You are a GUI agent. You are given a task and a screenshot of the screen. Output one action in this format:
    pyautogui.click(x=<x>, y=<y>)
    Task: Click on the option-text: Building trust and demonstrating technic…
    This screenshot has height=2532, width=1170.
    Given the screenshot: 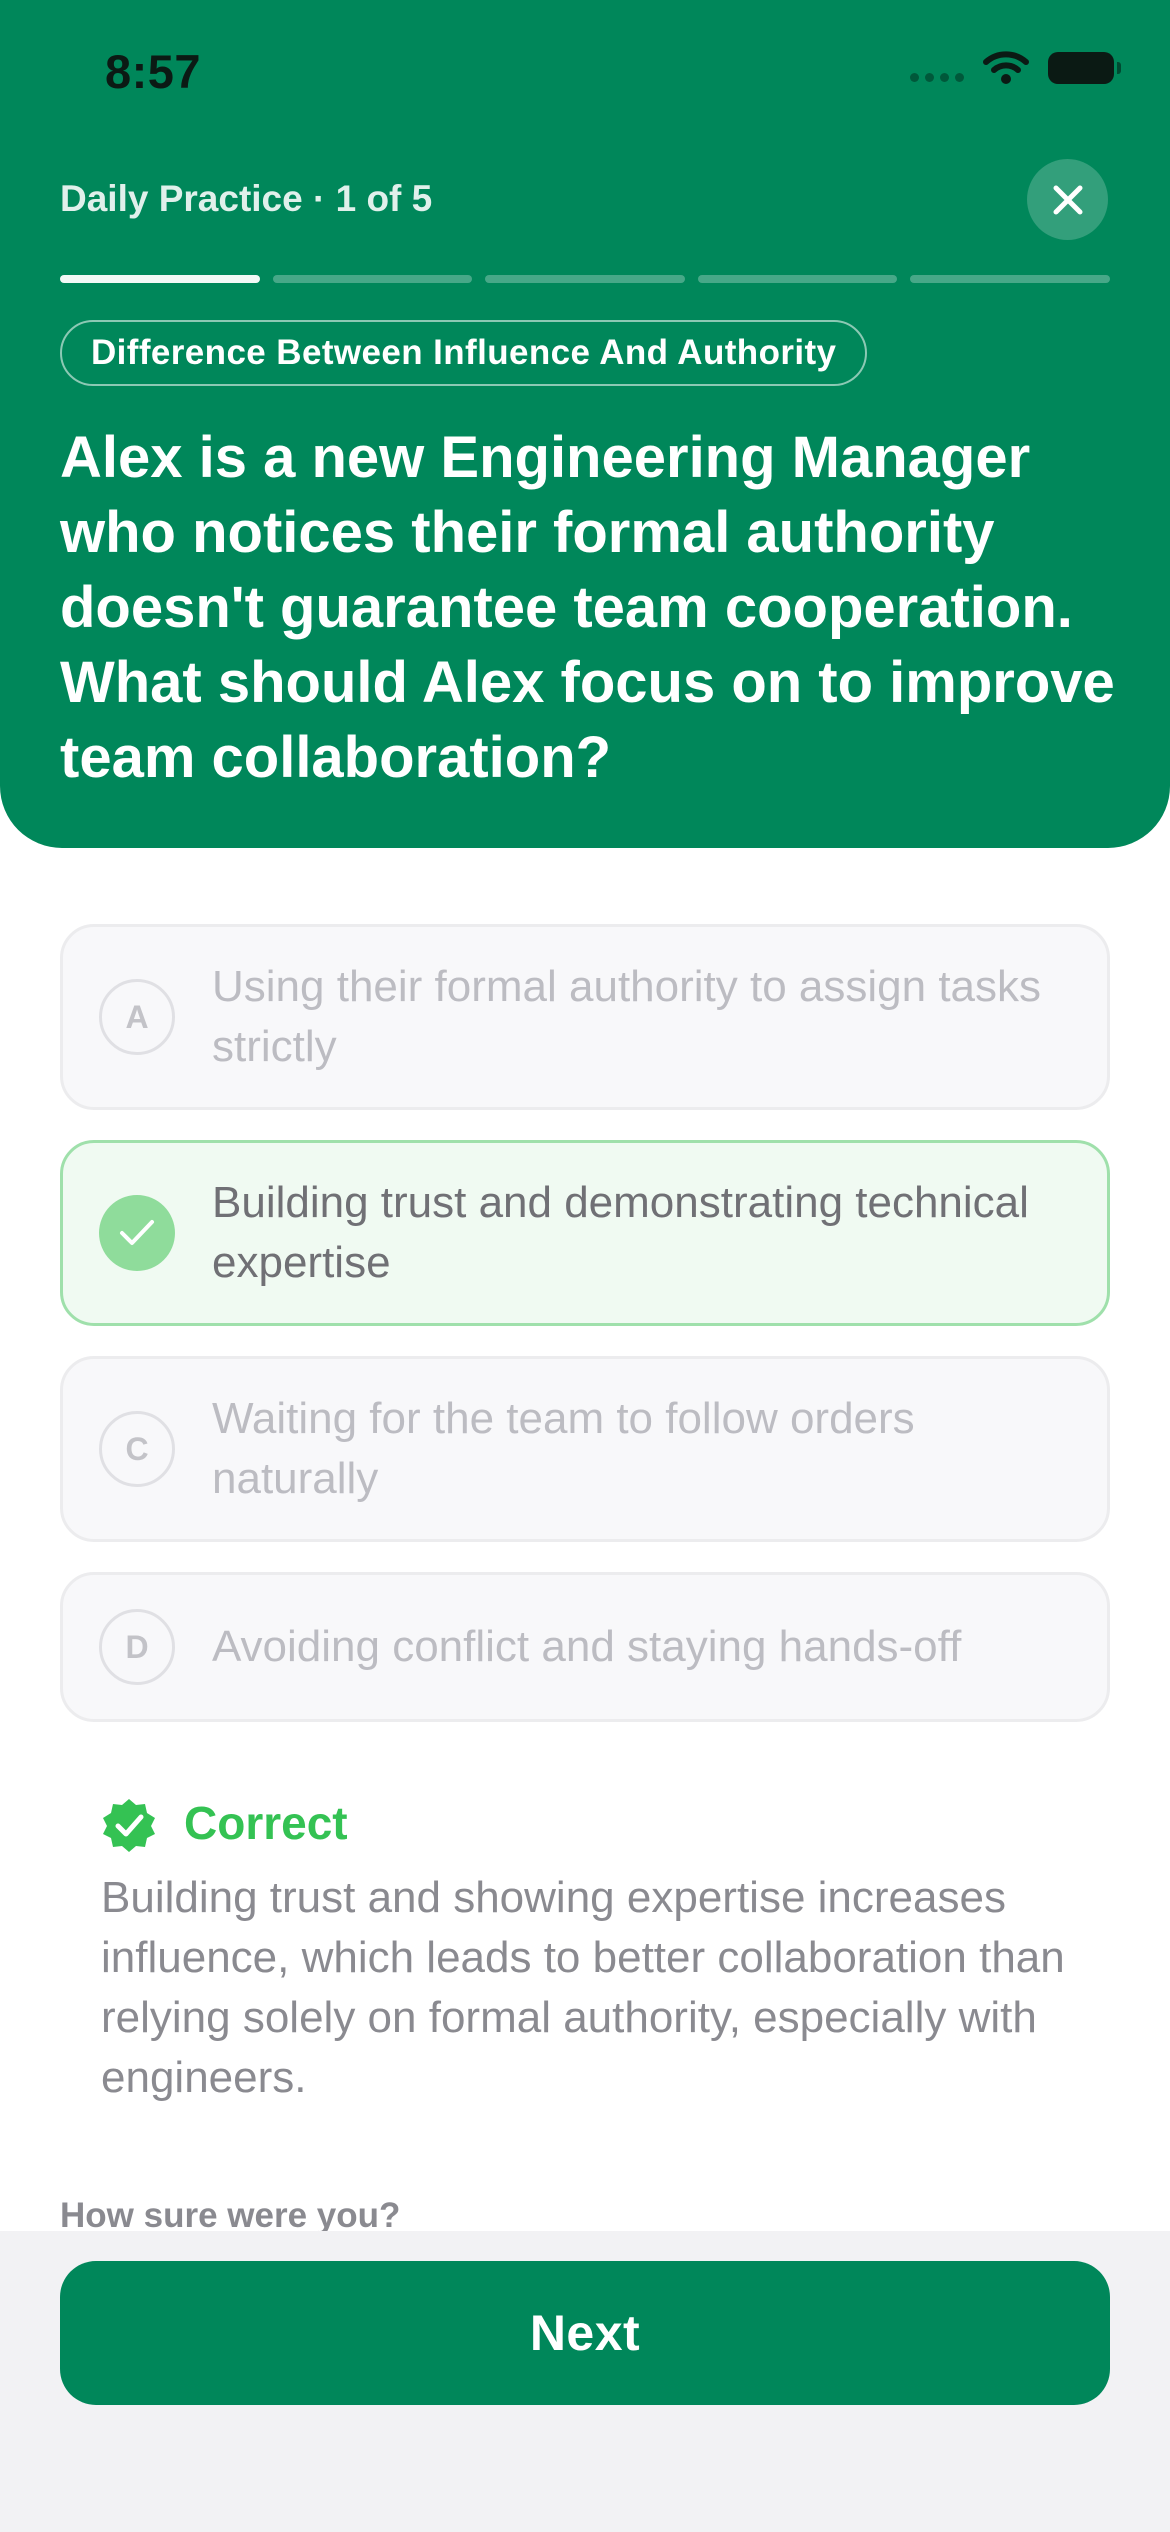 What is the action you would take?
    pyautogui.click(x=620, y=1232)
    